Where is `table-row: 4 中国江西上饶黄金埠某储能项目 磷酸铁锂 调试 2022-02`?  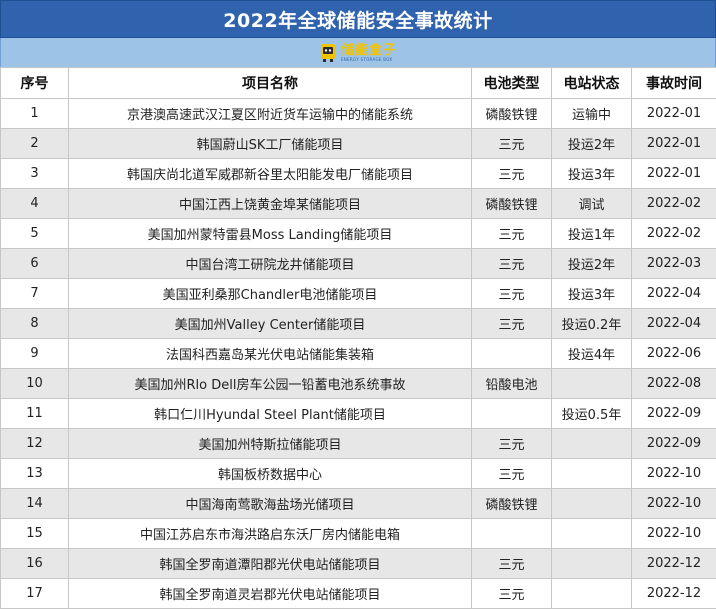 table-row: 4 中国江西上饶黄金埠某储能项目 磷酸铁锂 调试 2022-02 is located at coordinates (358, 203).